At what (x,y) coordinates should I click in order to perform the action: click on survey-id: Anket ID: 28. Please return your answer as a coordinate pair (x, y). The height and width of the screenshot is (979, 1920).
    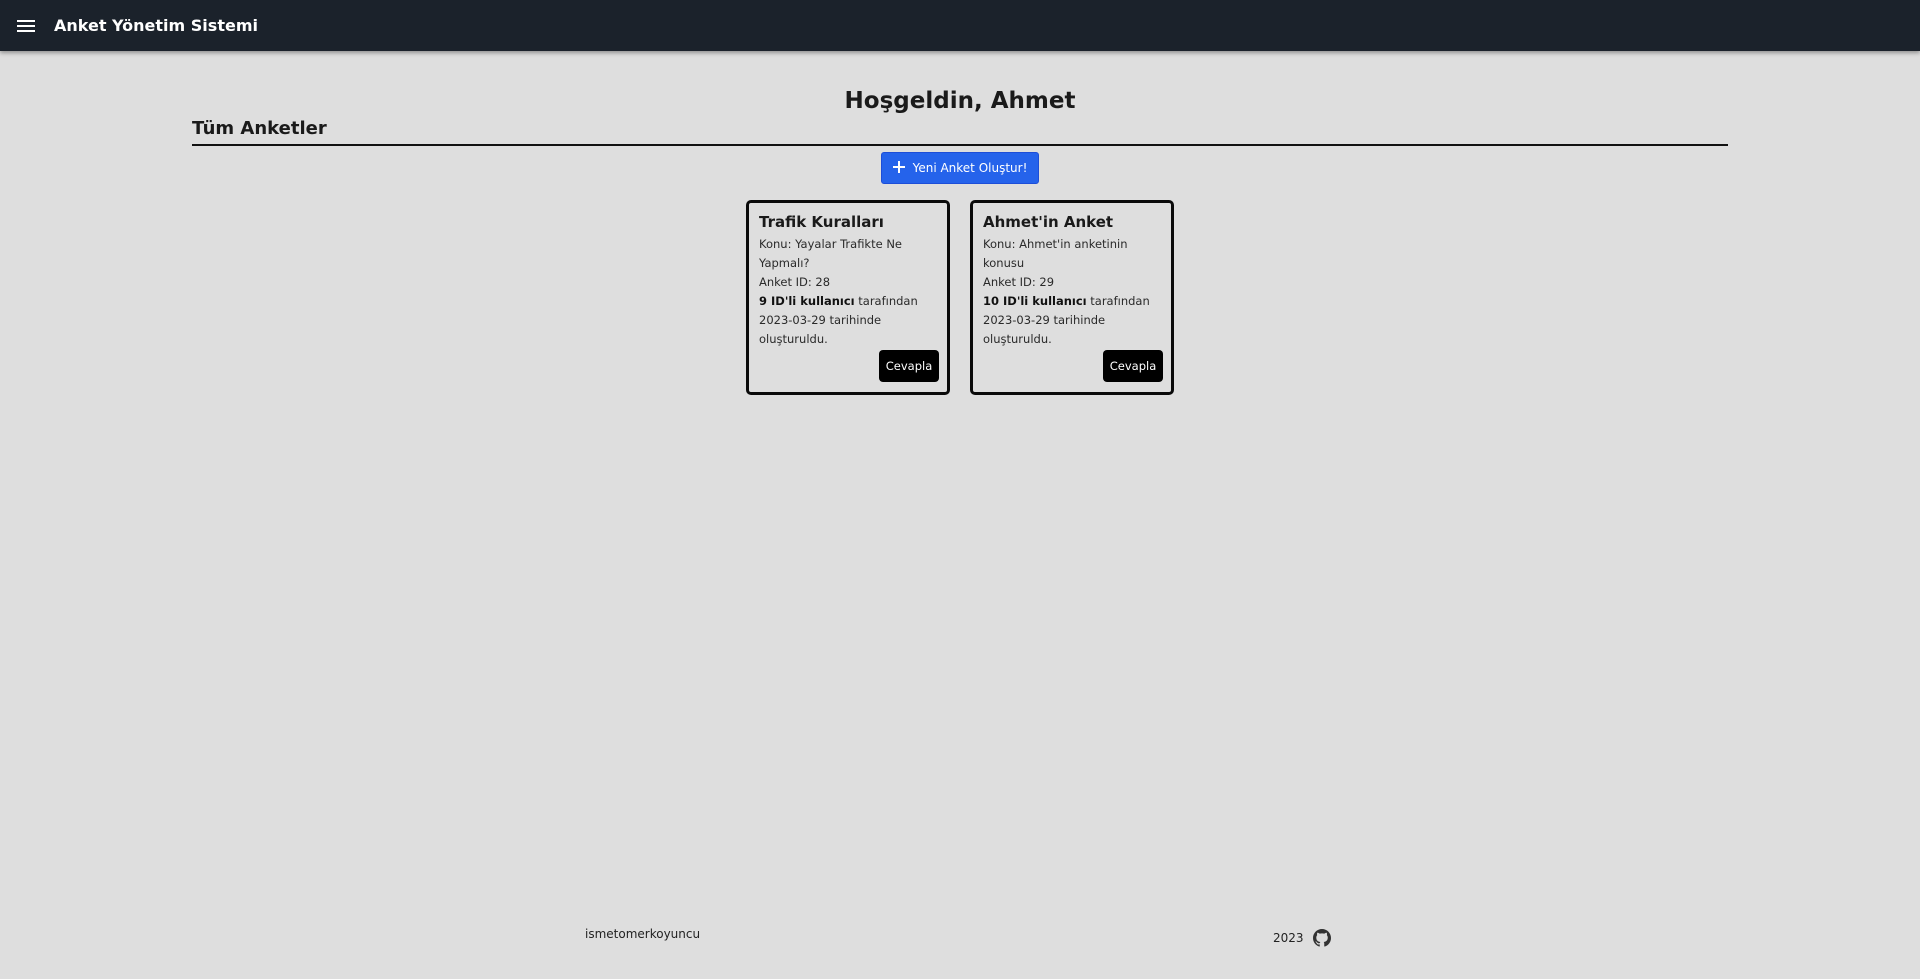
    Looking at the image, I should click on (795, 282).